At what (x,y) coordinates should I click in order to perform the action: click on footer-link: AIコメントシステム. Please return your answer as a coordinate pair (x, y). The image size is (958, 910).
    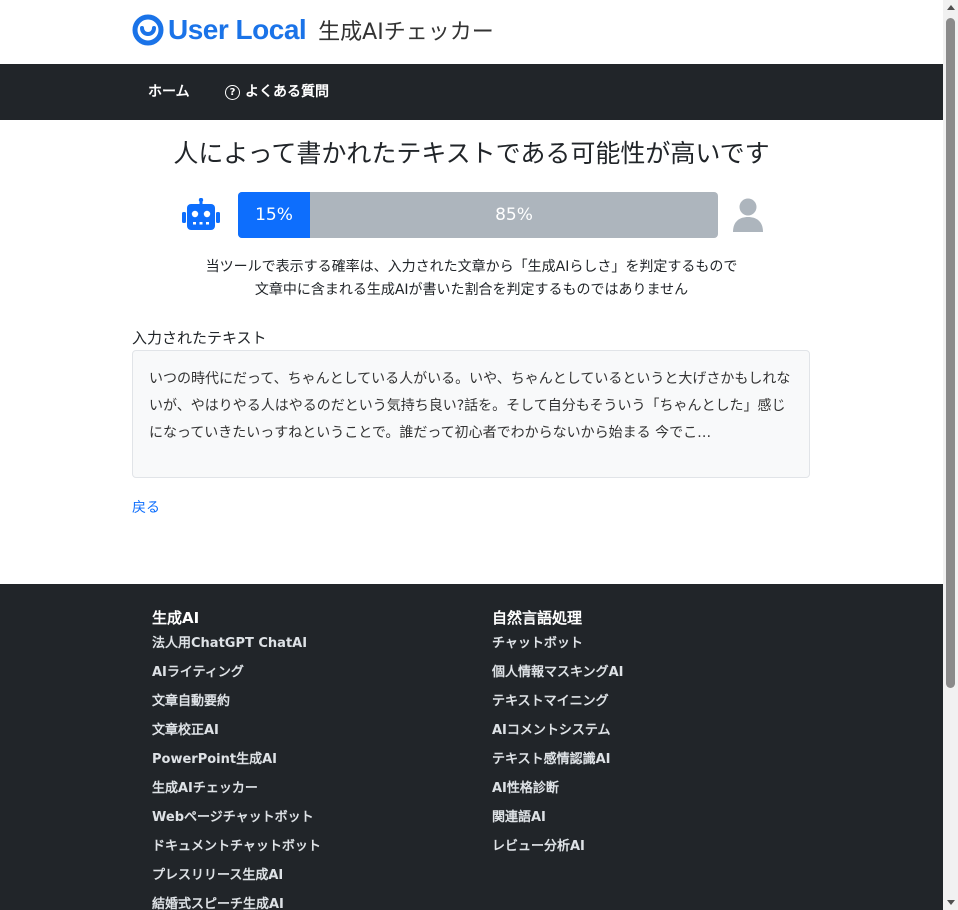
    Looking at the image, I should click on (558, 735).